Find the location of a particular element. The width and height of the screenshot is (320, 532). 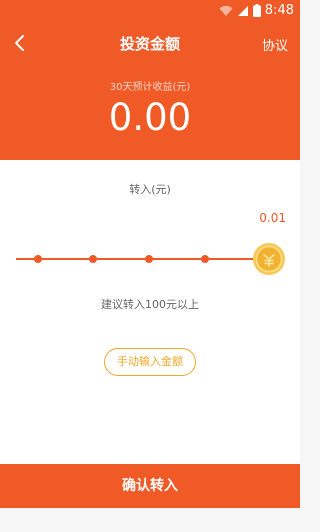

earnings-label: 30天预计收益(元) is located at coordinates (150, 87).